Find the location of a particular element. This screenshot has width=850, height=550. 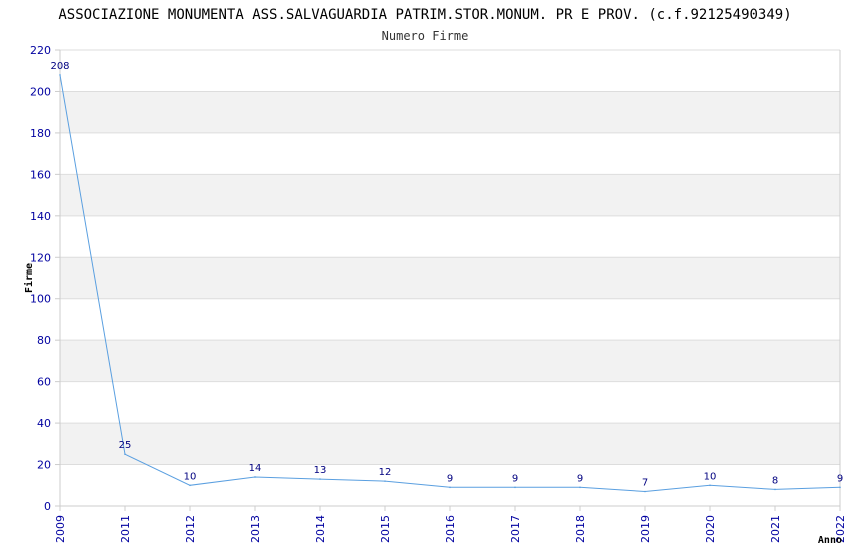

x-tick-label: 2012 is located at coordinates (190, 529).